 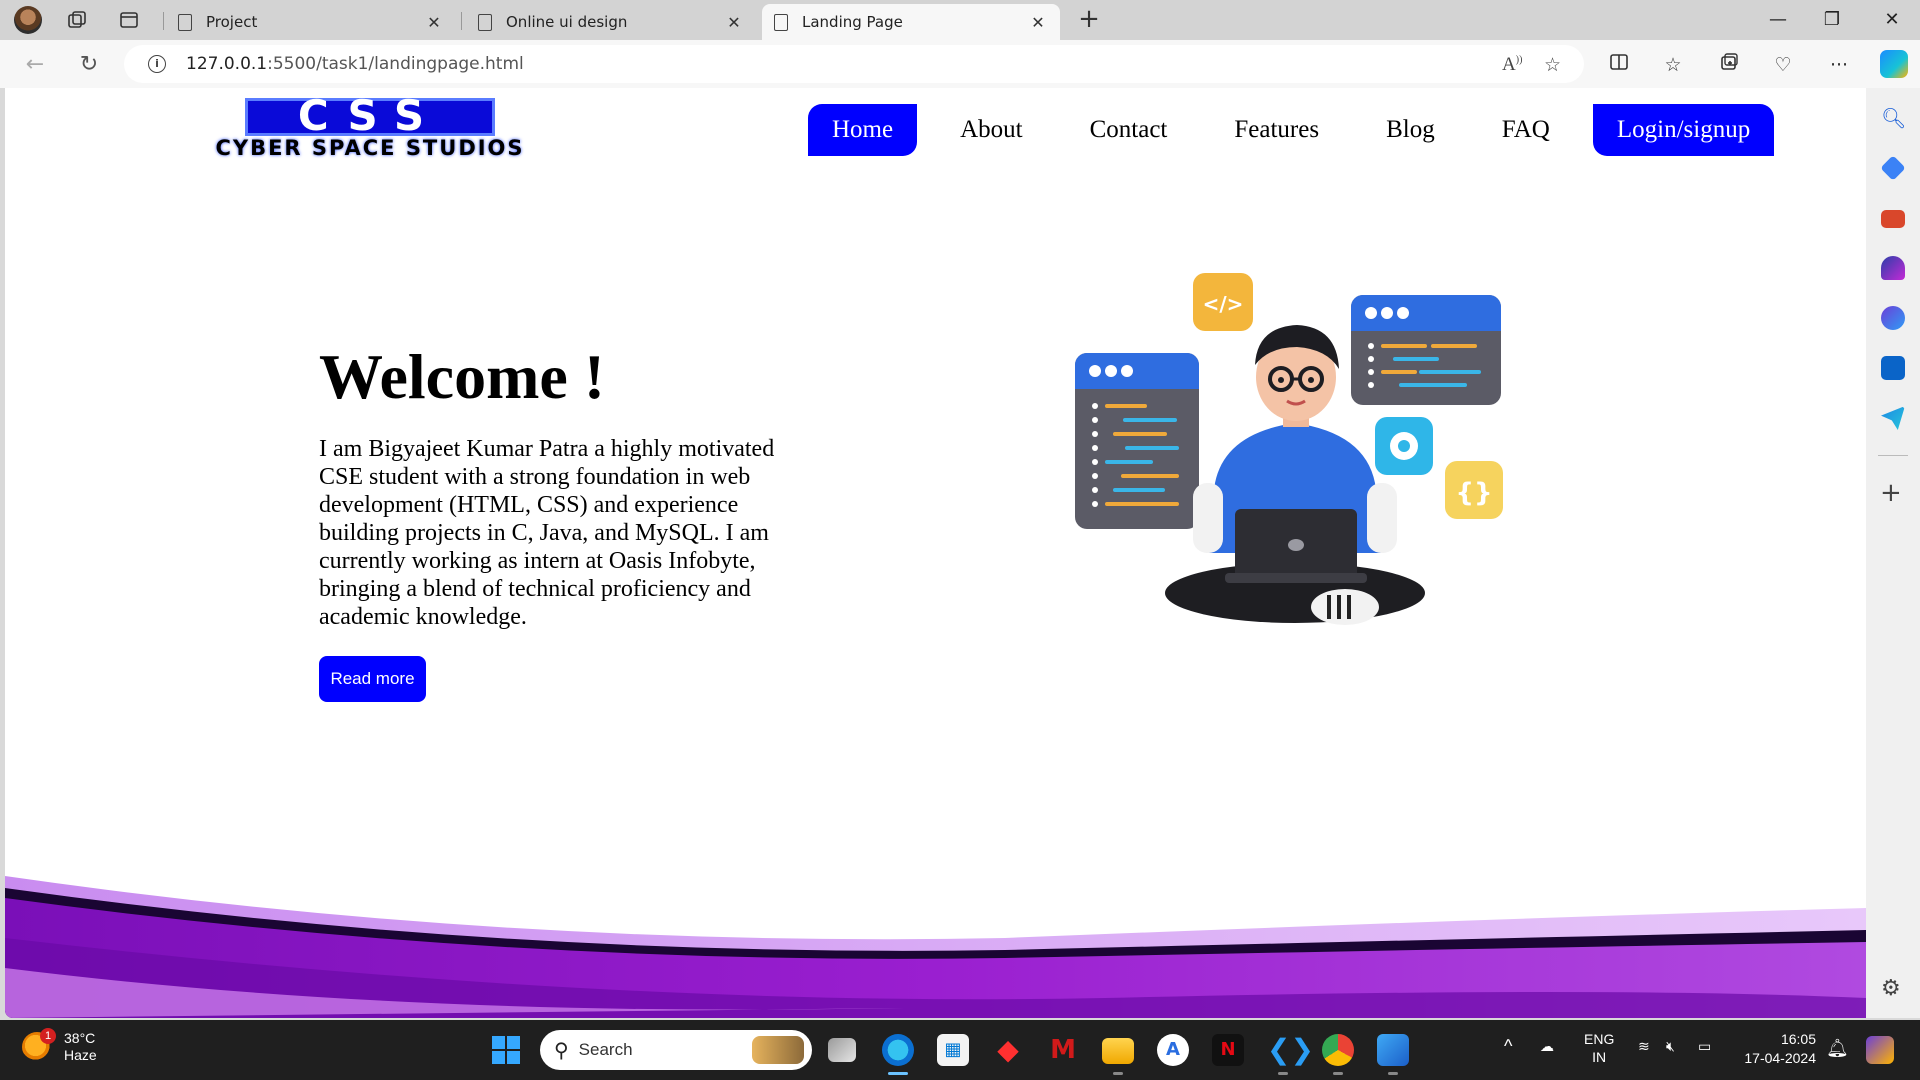 I want to click on search-highlight-image, so click(x=778, y=1050).